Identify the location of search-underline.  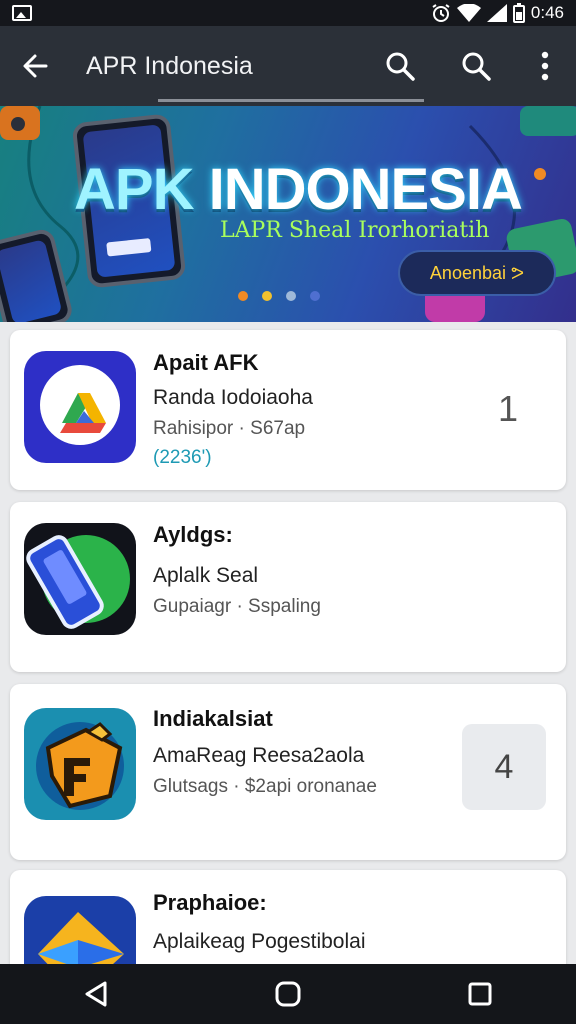
(291, 100).